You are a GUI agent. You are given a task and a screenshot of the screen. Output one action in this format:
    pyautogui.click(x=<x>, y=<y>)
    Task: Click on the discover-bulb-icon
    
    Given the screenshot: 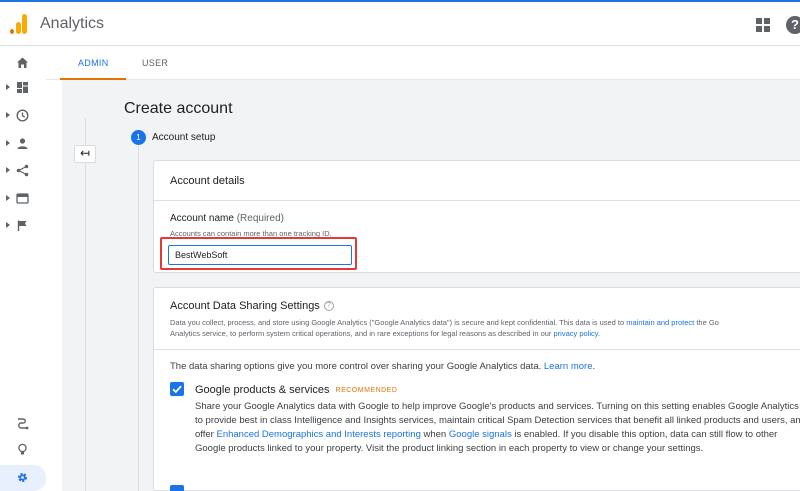 What is the action you would take?
    pyautogui.click(x=22, y=449)
    